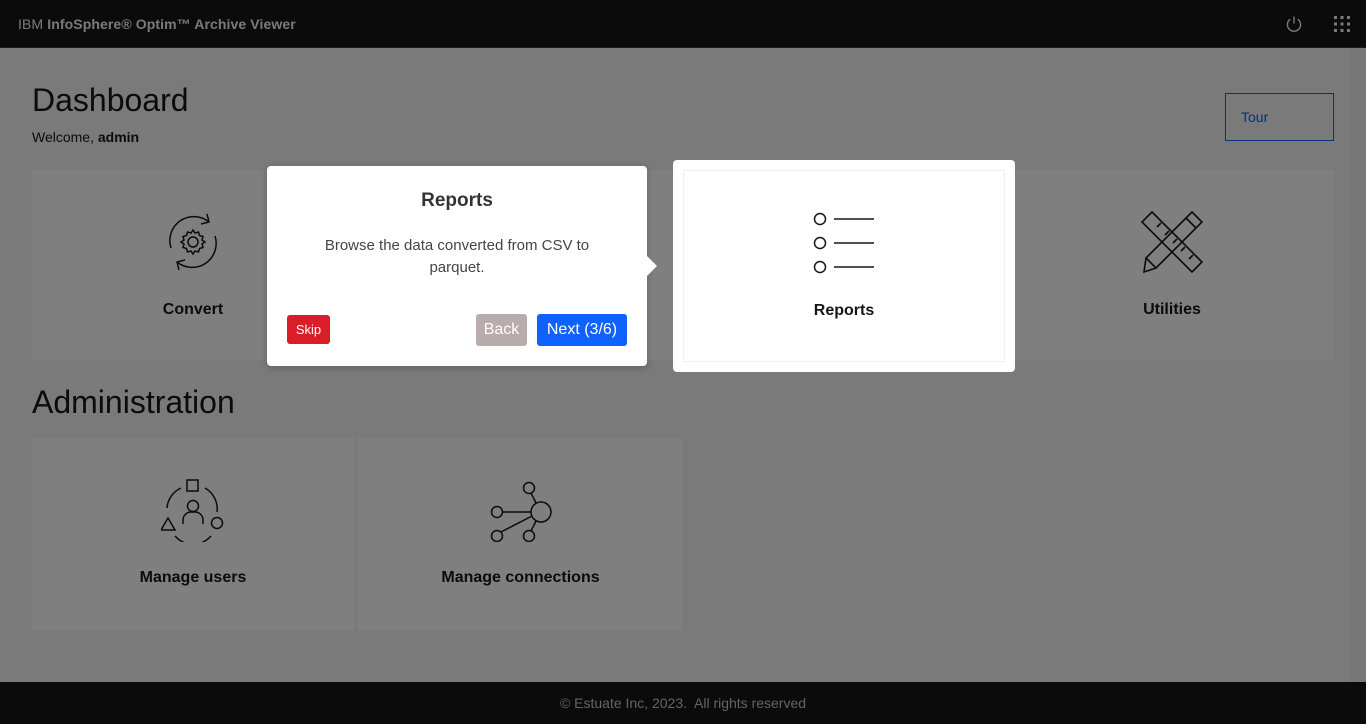 The width and height of the screenshot is (1366, 724). I want to click on popover-arrow, so click(652, 266).